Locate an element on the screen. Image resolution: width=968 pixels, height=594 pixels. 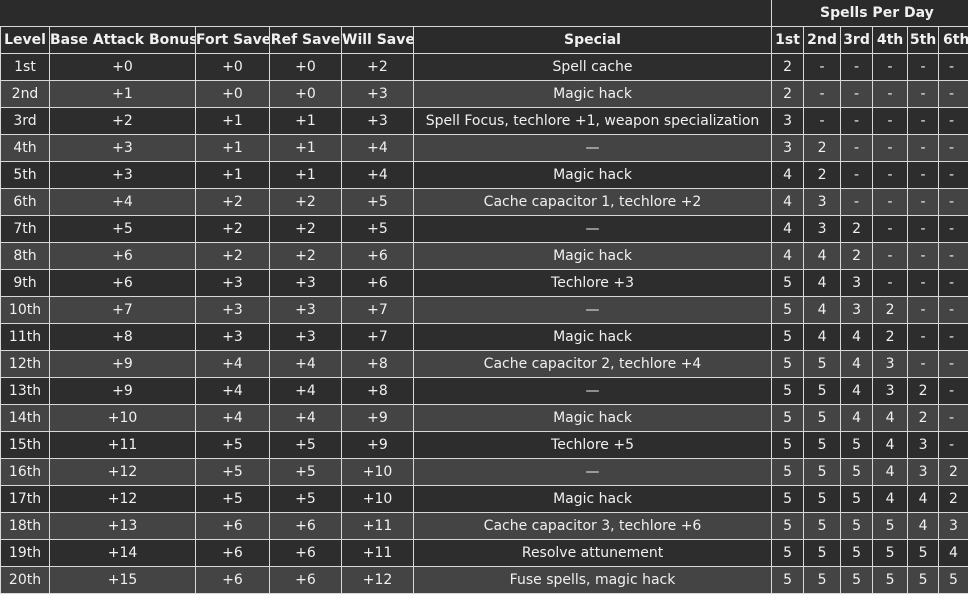
cell-fort-save: +4 is located at coordinates (233, 391).